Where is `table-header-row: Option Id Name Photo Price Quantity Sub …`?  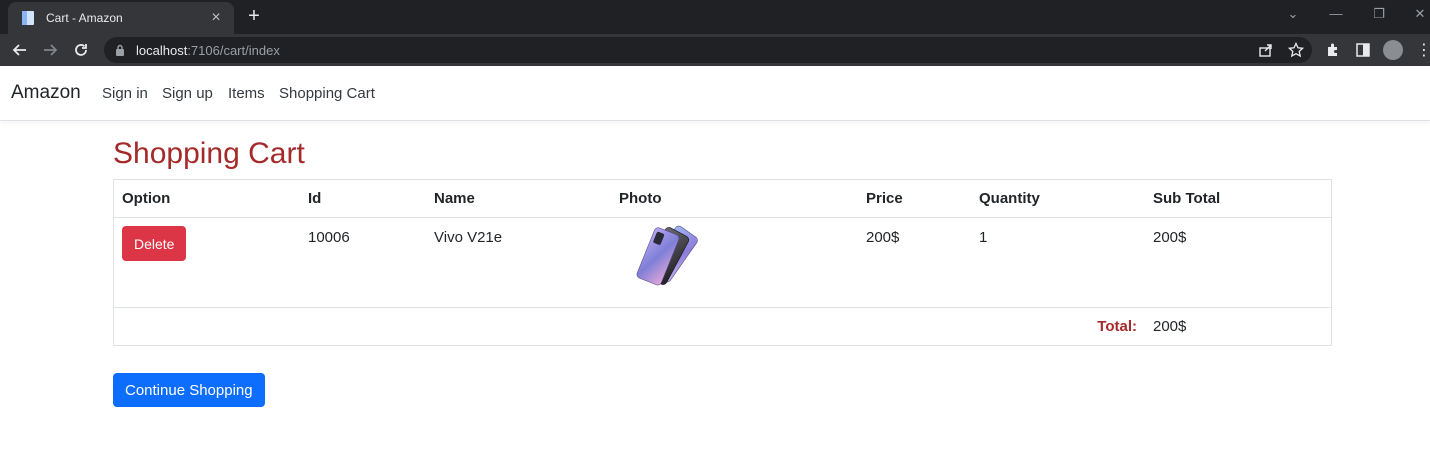
table-header-row: Option Id Name Photo Price Quantity Sub … is located at coordinates (722, 198).